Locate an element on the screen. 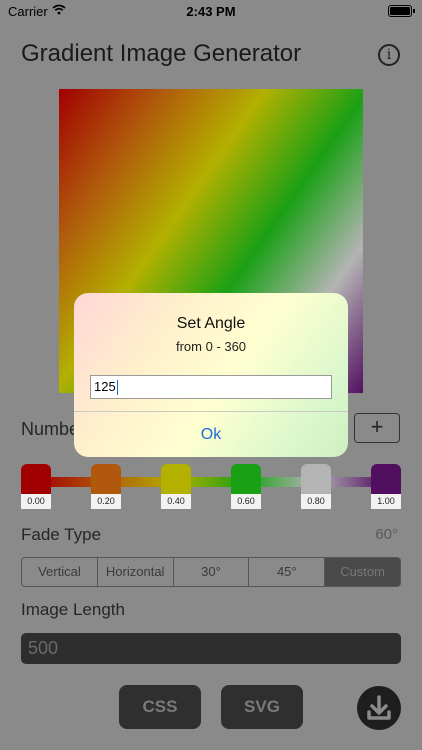  ok-button: Ok is located at coordinates (211, 434).